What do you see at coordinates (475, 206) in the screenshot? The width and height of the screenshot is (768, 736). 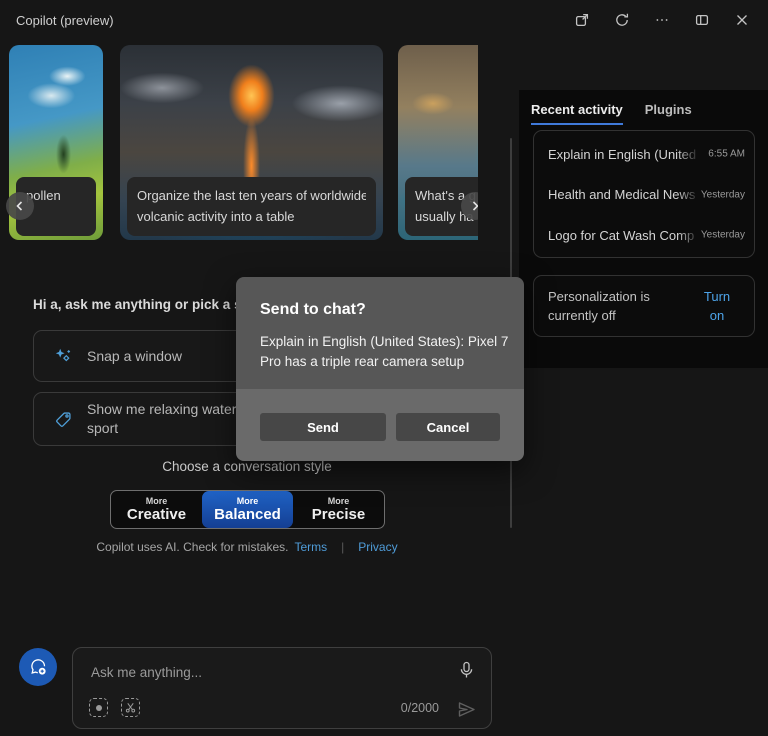 I see `chevron-right-icon` at bounding box center [475, 206].